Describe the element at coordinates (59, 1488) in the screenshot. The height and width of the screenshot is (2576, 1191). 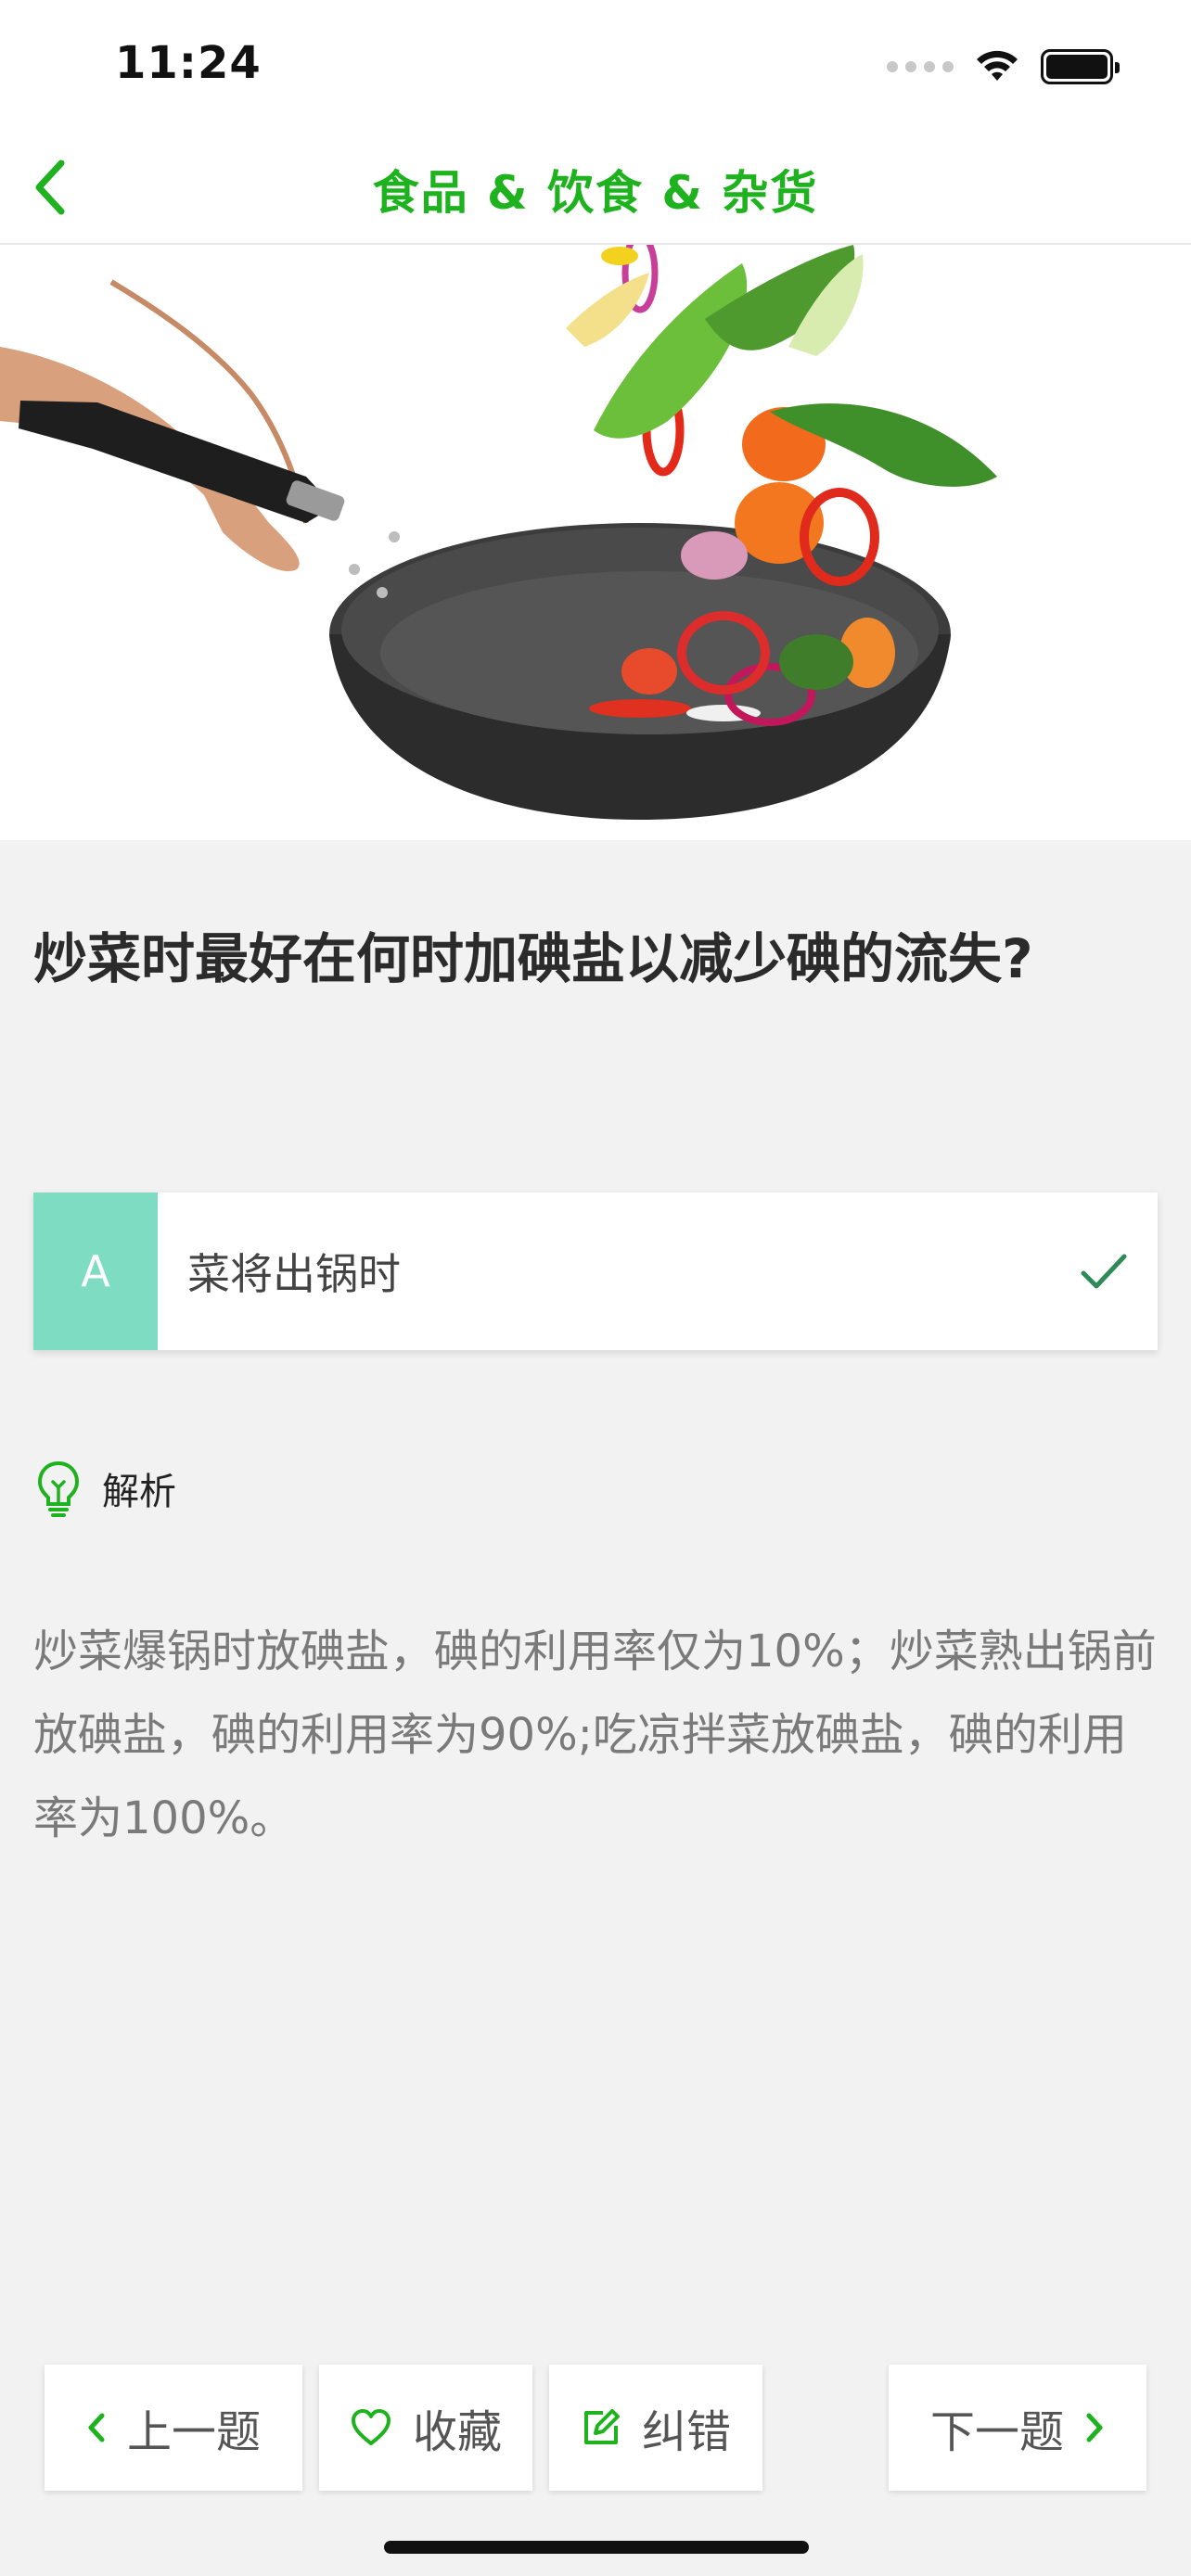
I see `lightbulb-icon` at that location.